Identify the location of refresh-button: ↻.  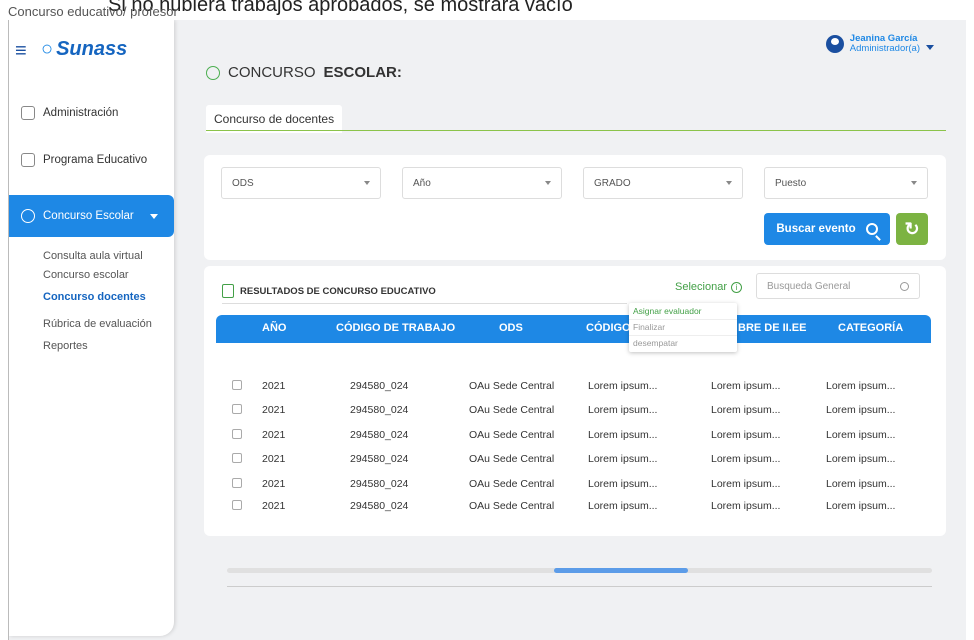
(912, 229).